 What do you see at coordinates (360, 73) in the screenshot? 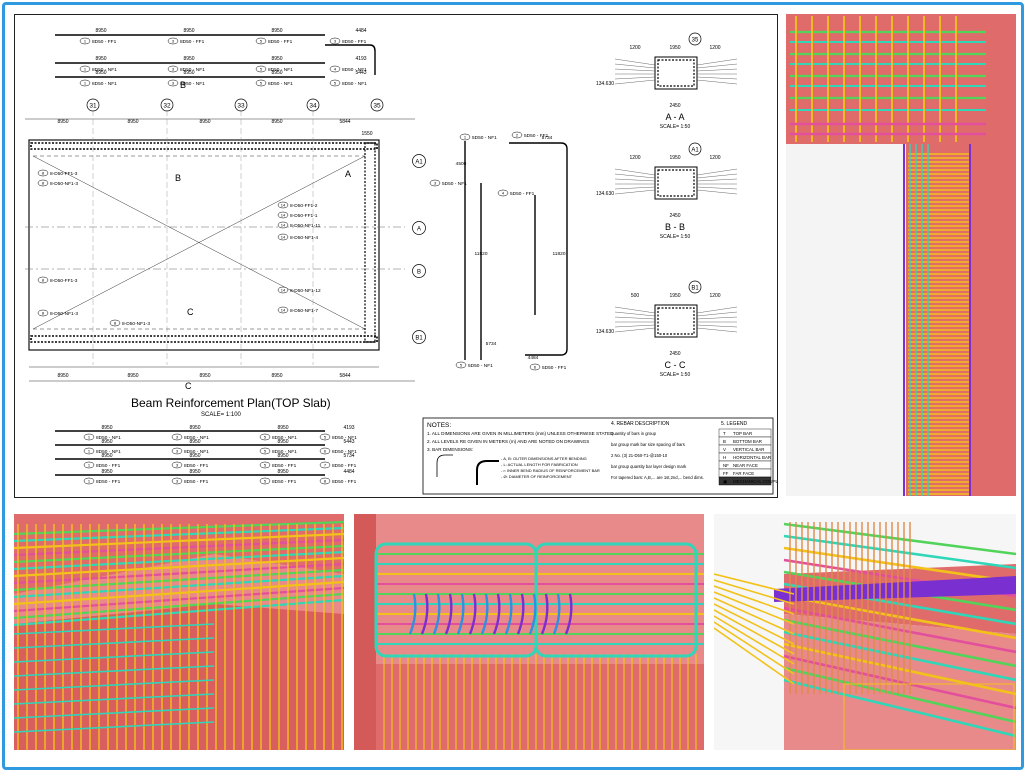
I see `bar-tail-length: 5443` at bounding box center [360, 73].